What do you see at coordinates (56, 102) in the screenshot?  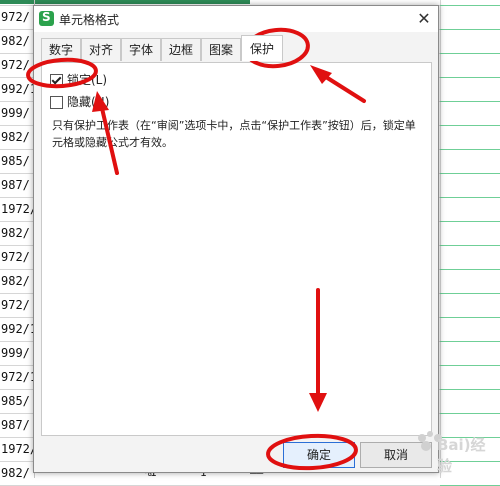 I see `hidden-checkbox` at bounding box center [56, 102].